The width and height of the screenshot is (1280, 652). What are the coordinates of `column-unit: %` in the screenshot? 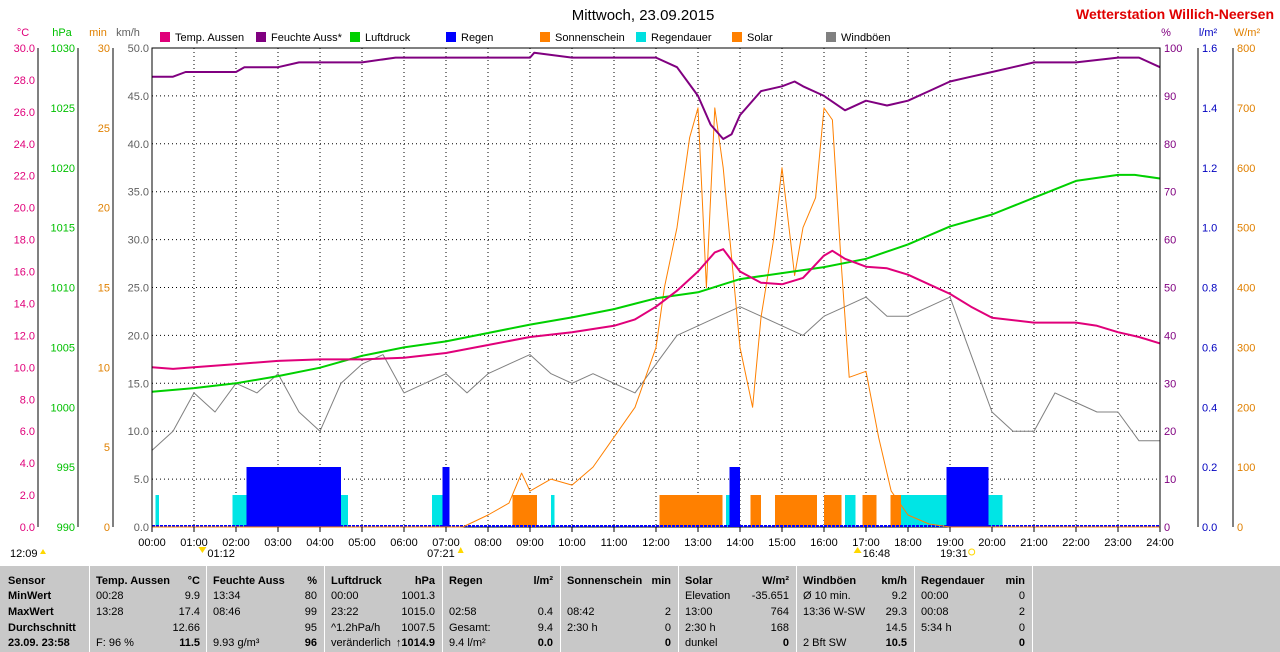 It's located at (312, 581).